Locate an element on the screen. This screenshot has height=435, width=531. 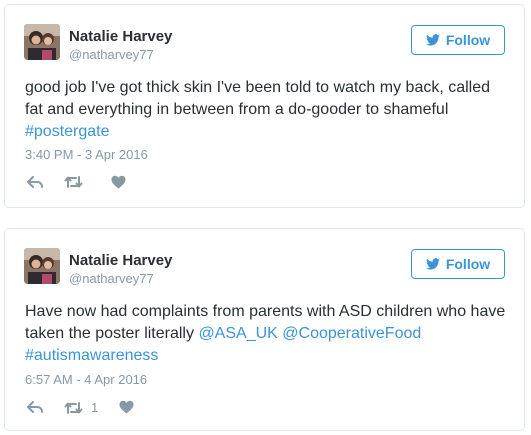
mention-link: @CooperativeFood is located at coordinates (351, 333).